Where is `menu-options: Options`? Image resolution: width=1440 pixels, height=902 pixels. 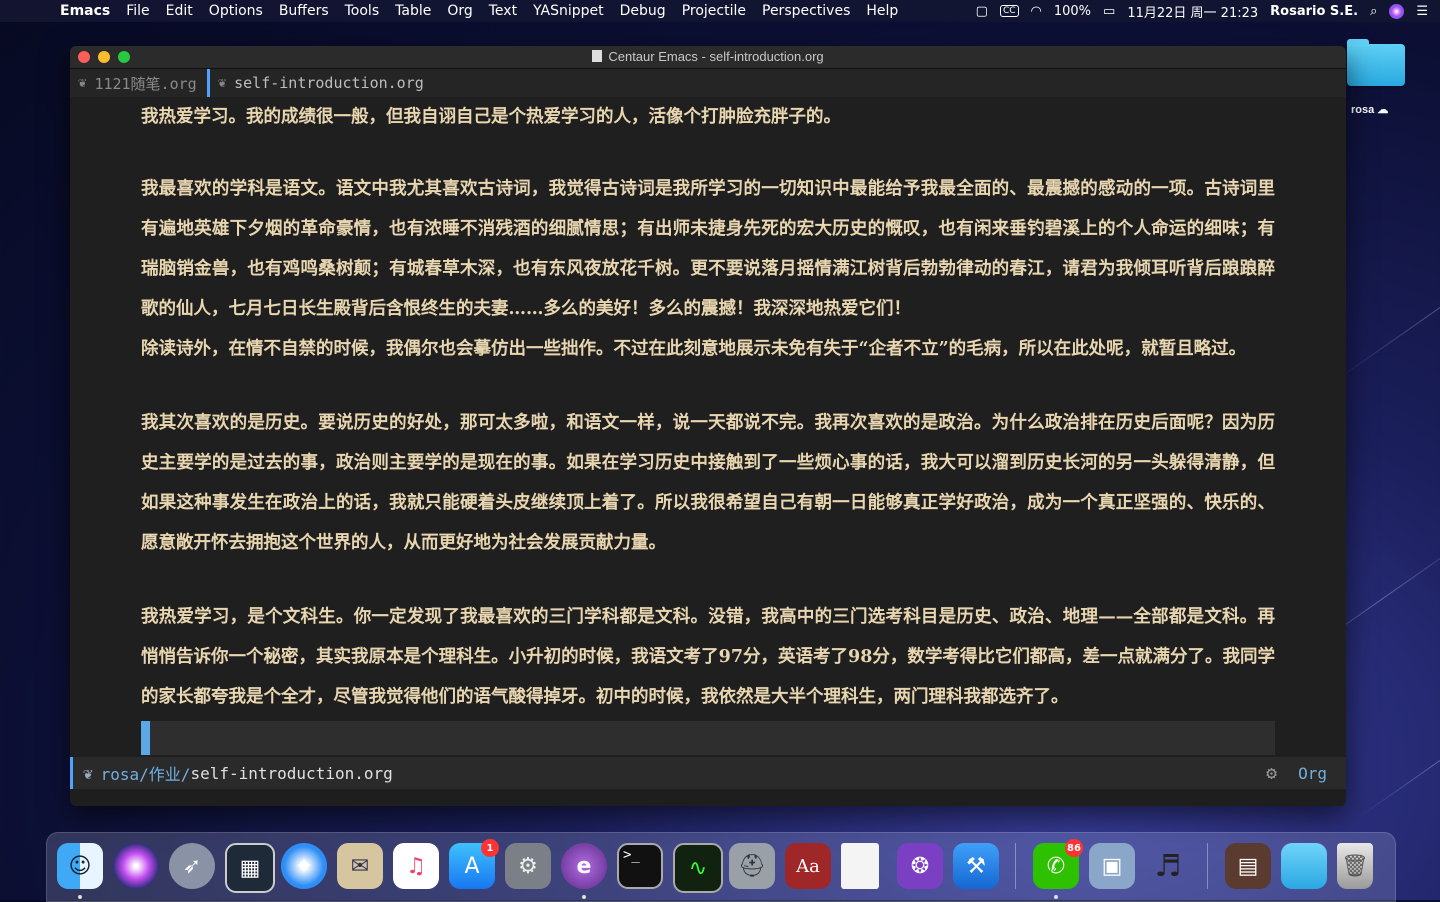 menu-options: Options is located at coordinates (236, 11).